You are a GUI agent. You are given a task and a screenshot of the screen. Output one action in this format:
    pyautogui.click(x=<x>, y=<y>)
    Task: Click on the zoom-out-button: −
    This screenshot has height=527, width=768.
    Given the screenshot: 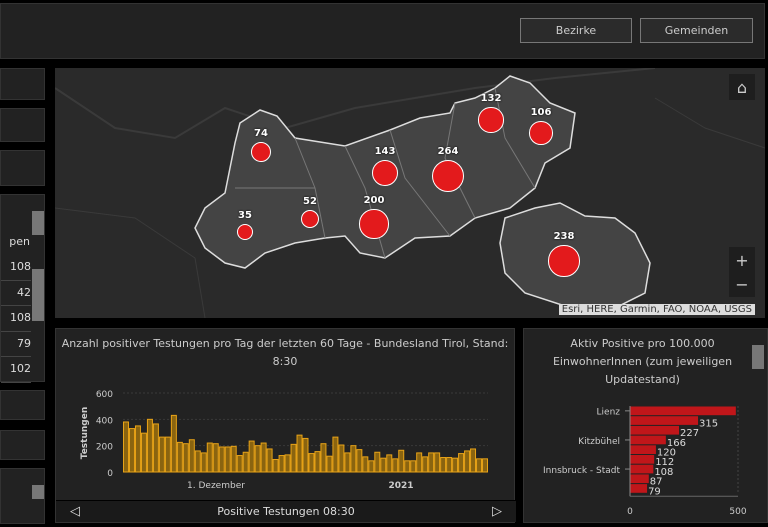 What is the action you would take?
    pyautogui.click(x=742, y=284)
    